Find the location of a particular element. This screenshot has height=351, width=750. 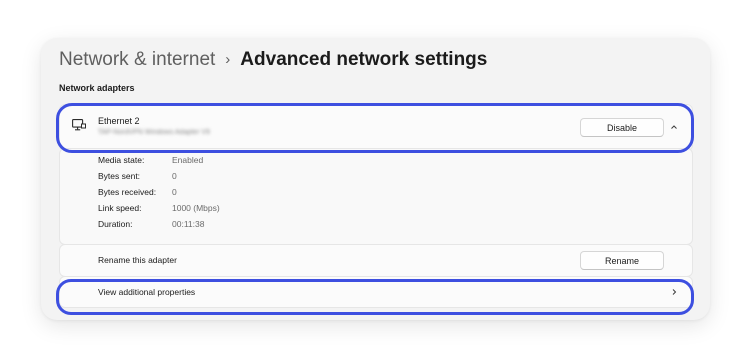

detail-label: Bytes received: is located at coordinates (127, 192).